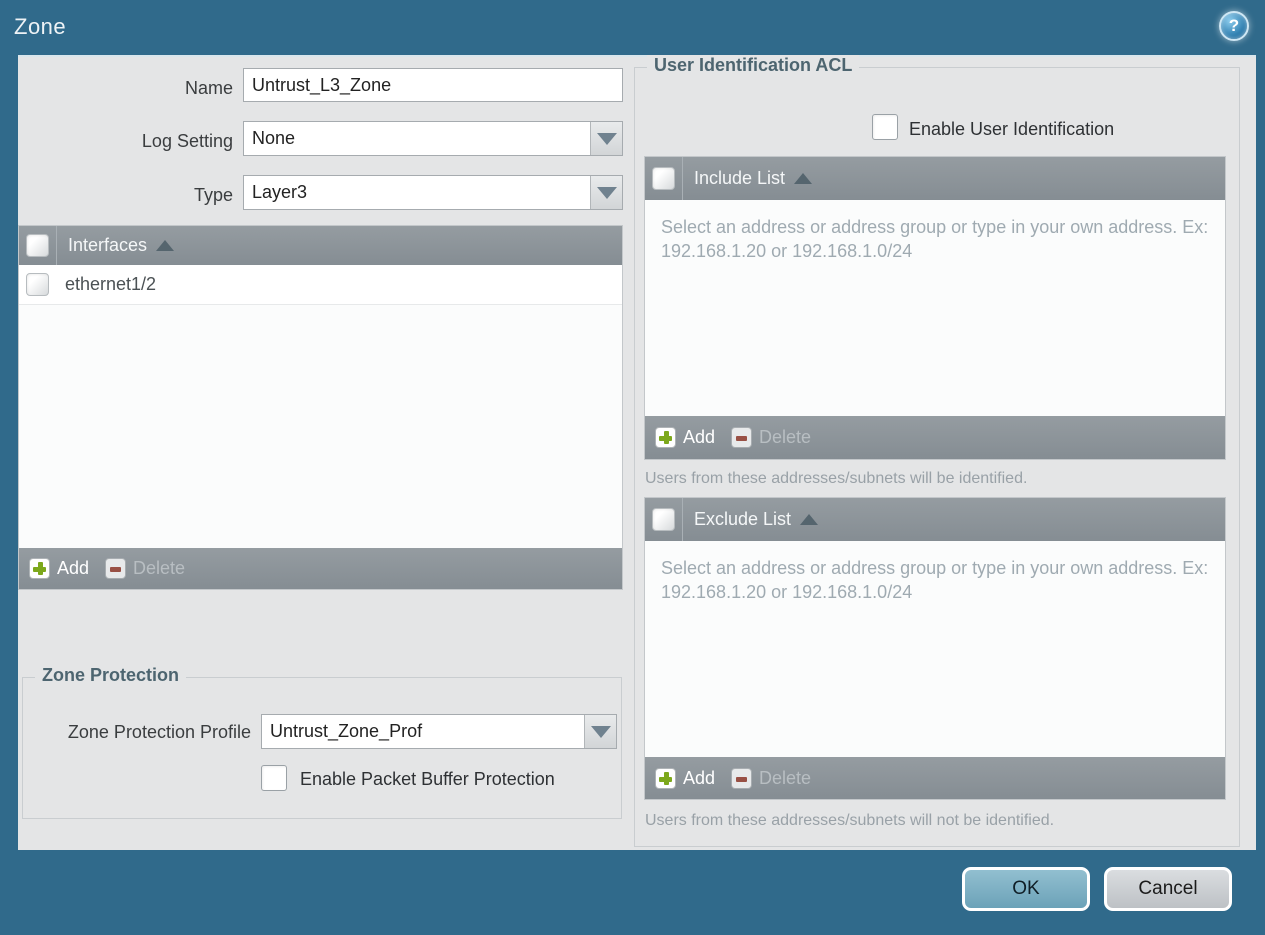 The image size is (1265, 935). Describe the element at coordinates (427, 779) in the screenshot. I see `packet-buffer-protection-label: Enable Packet Buffer Protection` at that location.